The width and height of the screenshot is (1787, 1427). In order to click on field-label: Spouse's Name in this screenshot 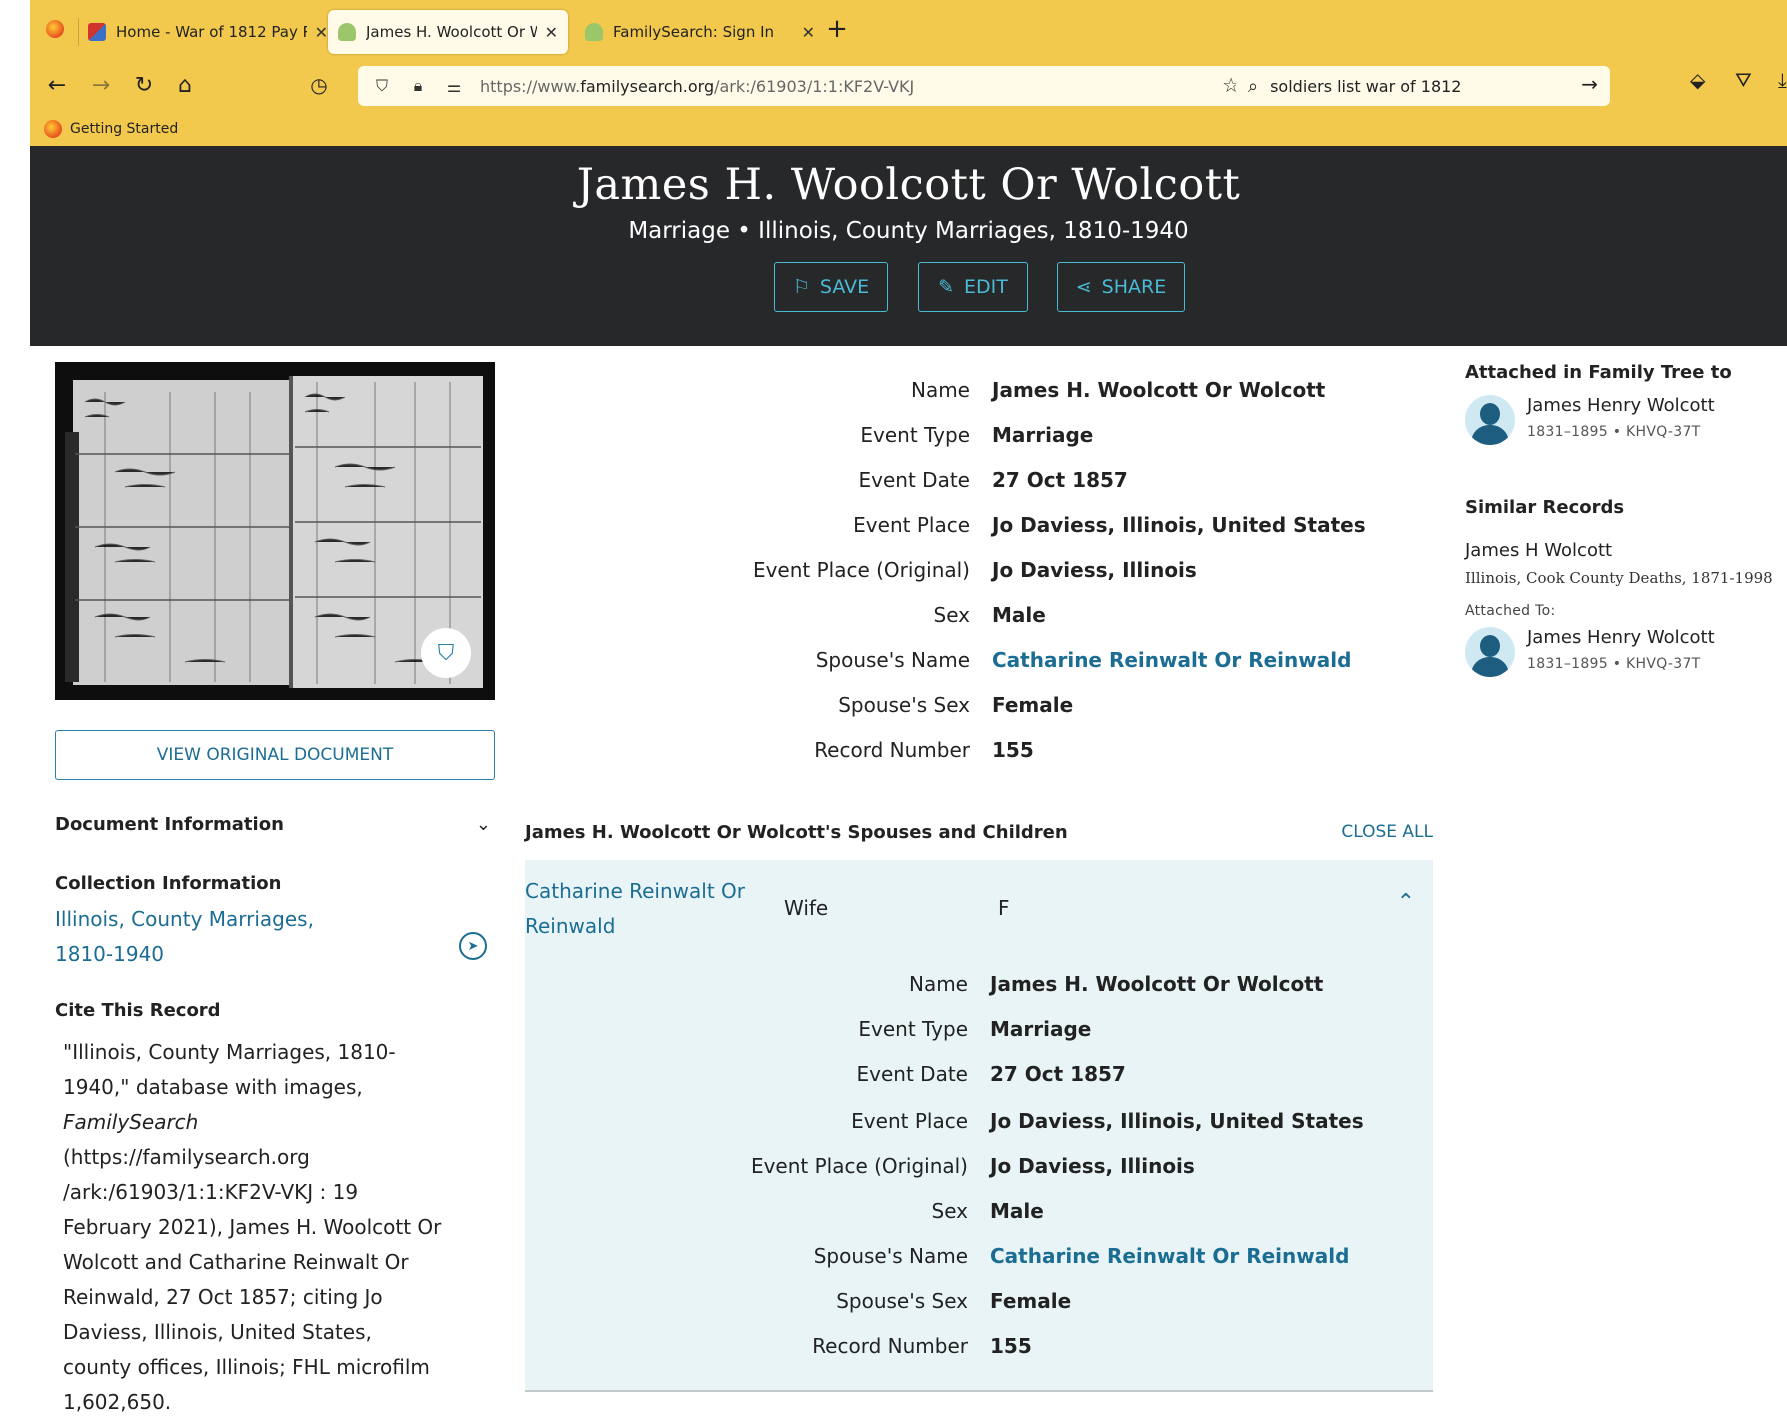, I will do `click(890, 1256)`.